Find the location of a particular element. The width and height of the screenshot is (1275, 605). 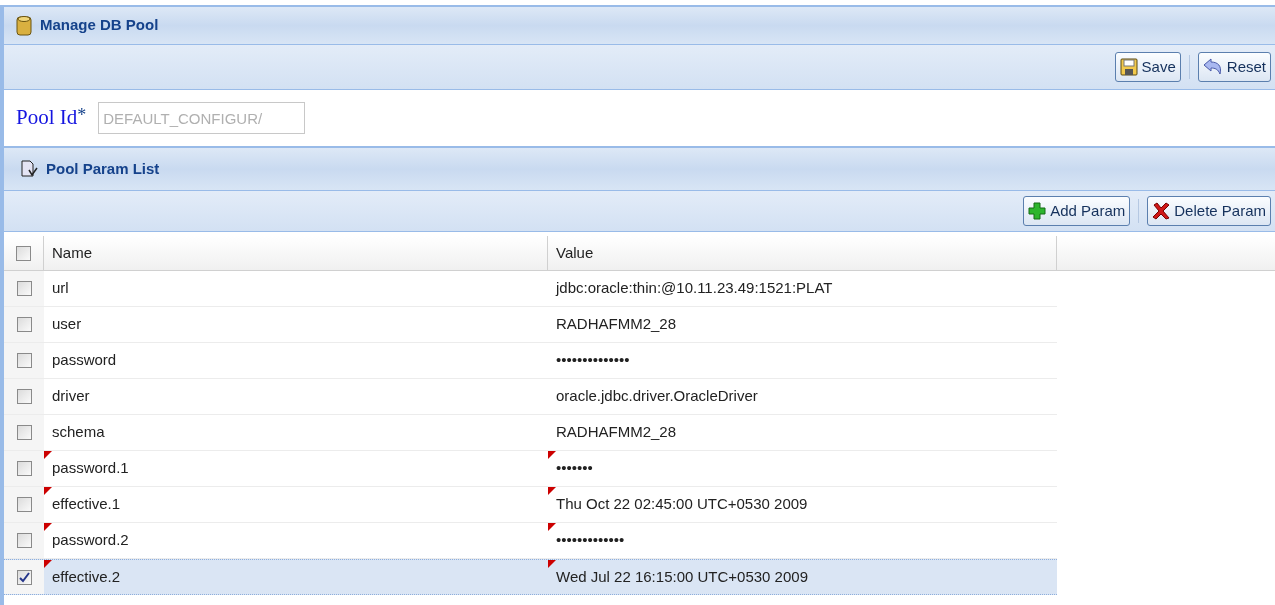

add-button: Add Param is located at coordinates (1077, 211).